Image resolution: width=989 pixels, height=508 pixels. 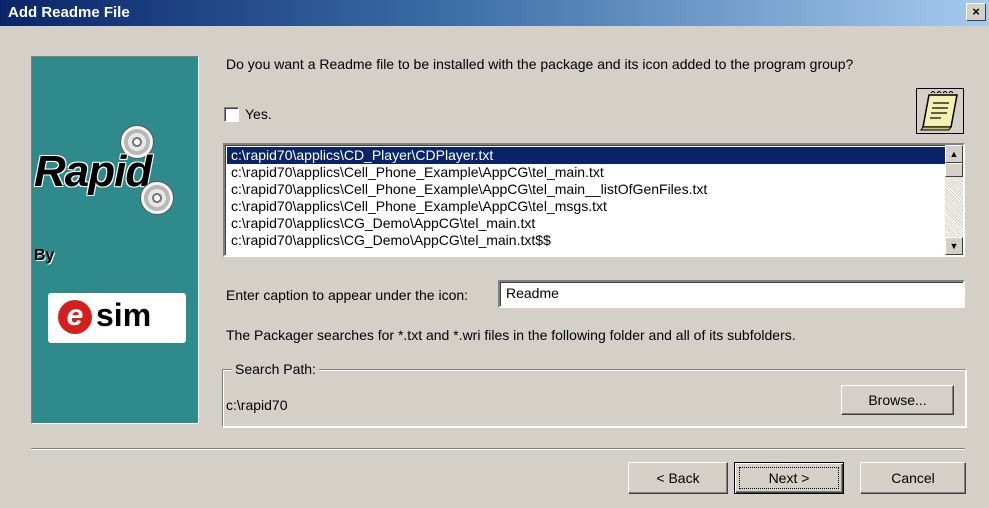 What do you see at coordinates (257, 405) in the screenshot?
I see `search-path-value: c:\rapid70` at bounding box center [257, 405].